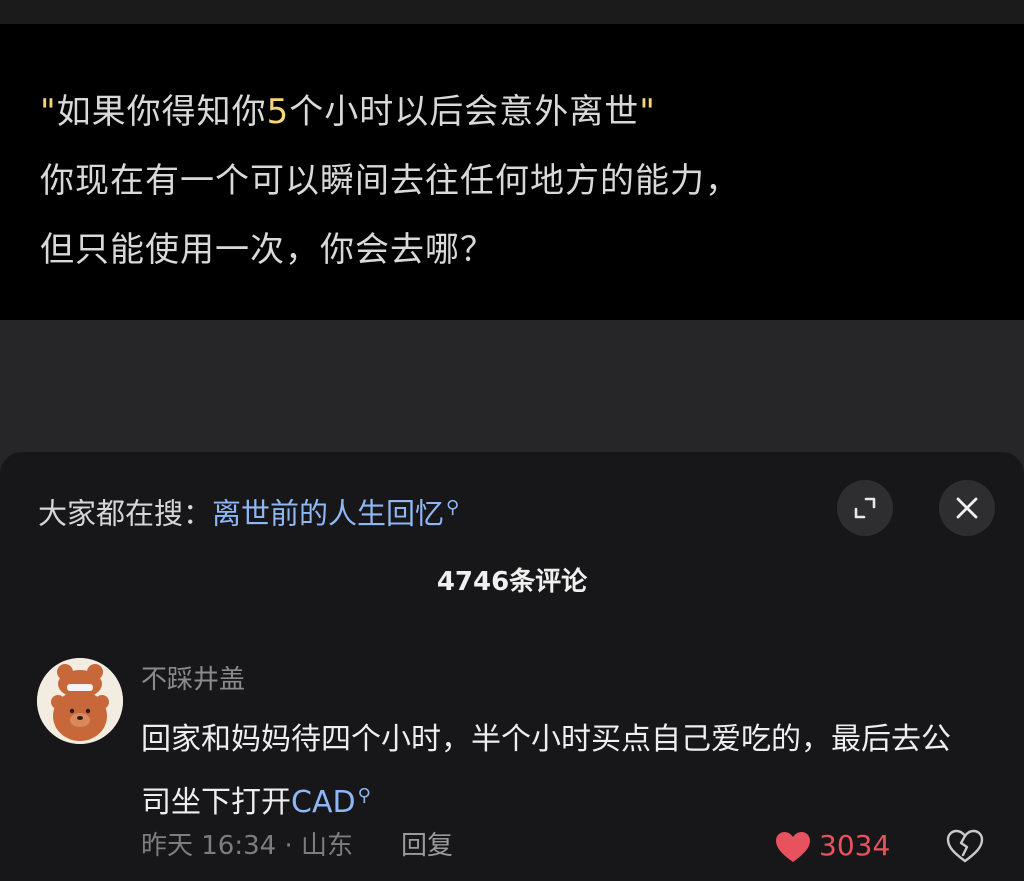  I want to click on close-button, so click(967, 508).